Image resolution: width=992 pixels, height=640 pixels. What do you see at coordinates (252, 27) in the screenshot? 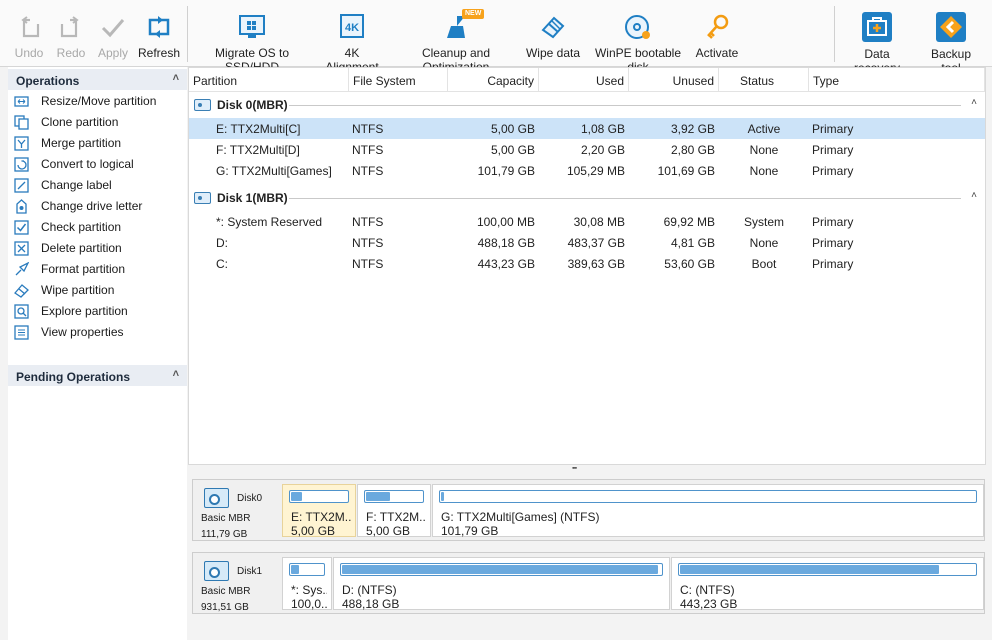
I see `migrate-os-icon` at bounding box center [252, 27].